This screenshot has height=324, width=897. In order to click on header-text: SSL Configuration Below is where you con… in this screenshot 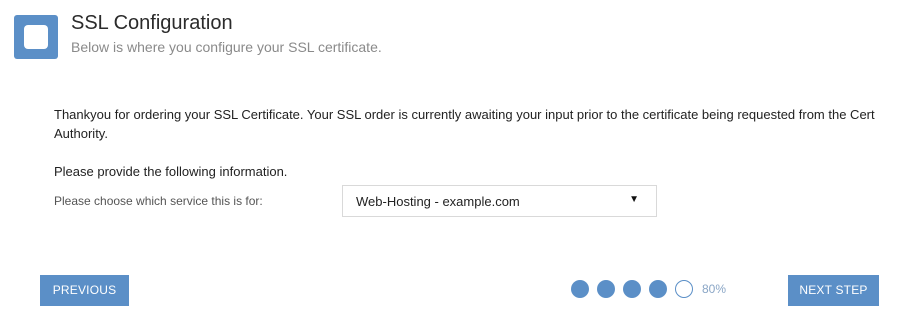, I will do `click(226, 33)`.